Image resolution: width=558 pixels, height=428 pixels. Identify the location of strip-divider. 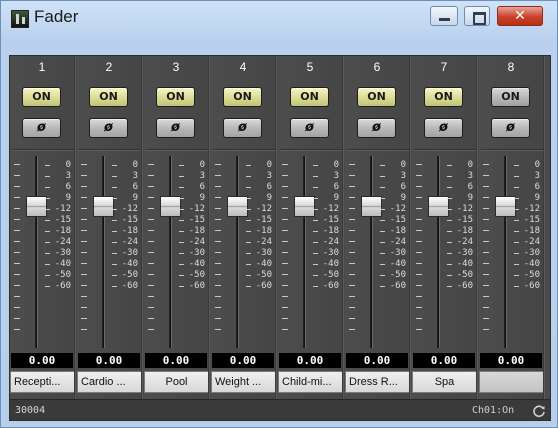
(512, 150).